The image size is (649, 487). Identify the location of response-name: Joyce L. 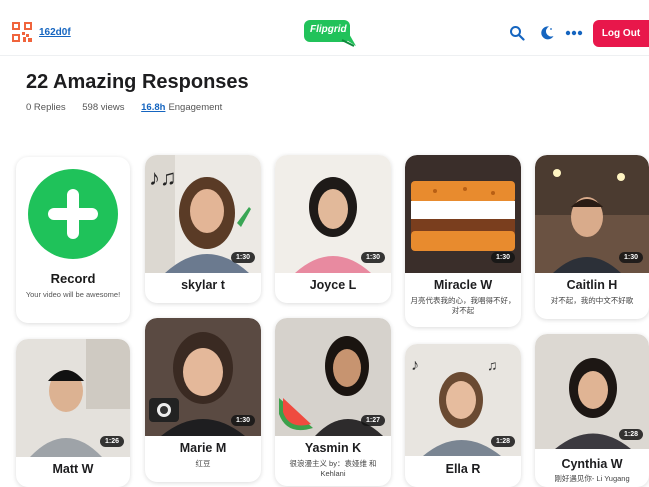
(333, 285).